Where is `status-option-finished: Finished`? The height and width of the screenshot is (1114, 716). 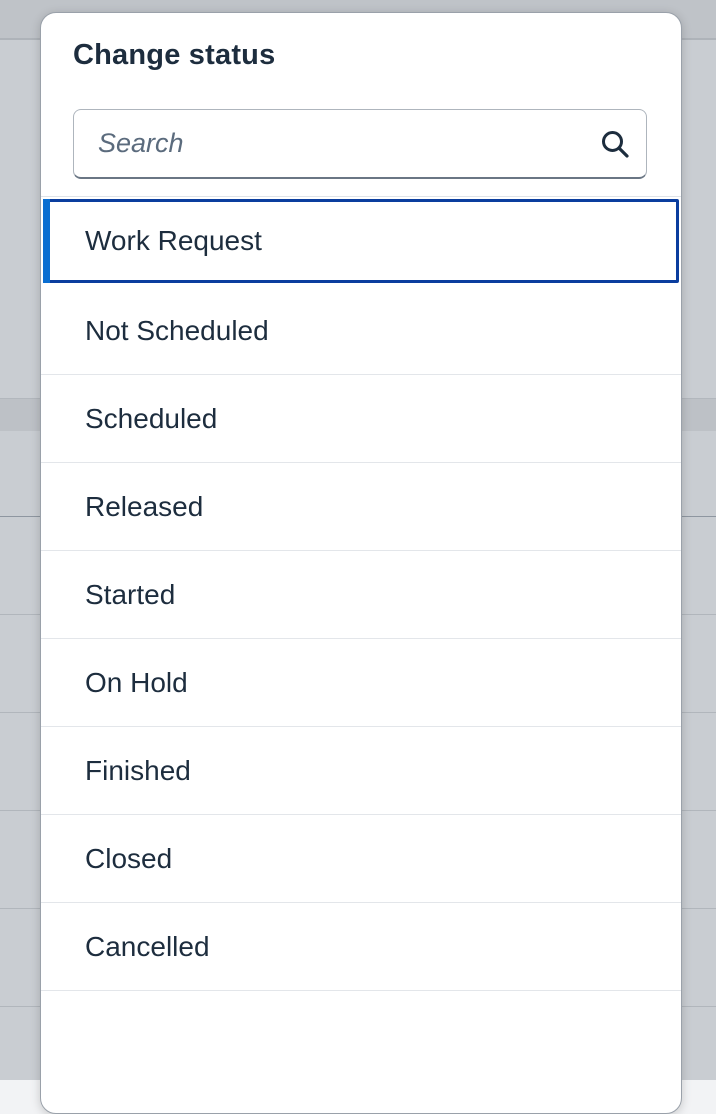
status-option-finished: Finished is located at coordinates (361, 771).